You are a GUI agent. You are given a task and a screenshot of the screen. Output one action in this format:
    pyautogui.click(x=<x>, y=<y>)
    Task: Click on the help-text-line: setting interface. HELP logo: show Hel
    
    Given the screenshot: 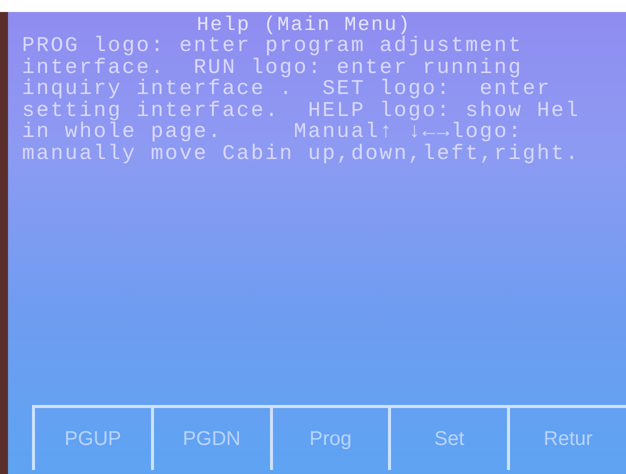 What is the action you would take?
    pyautogui.click(x=301, y=111)
    